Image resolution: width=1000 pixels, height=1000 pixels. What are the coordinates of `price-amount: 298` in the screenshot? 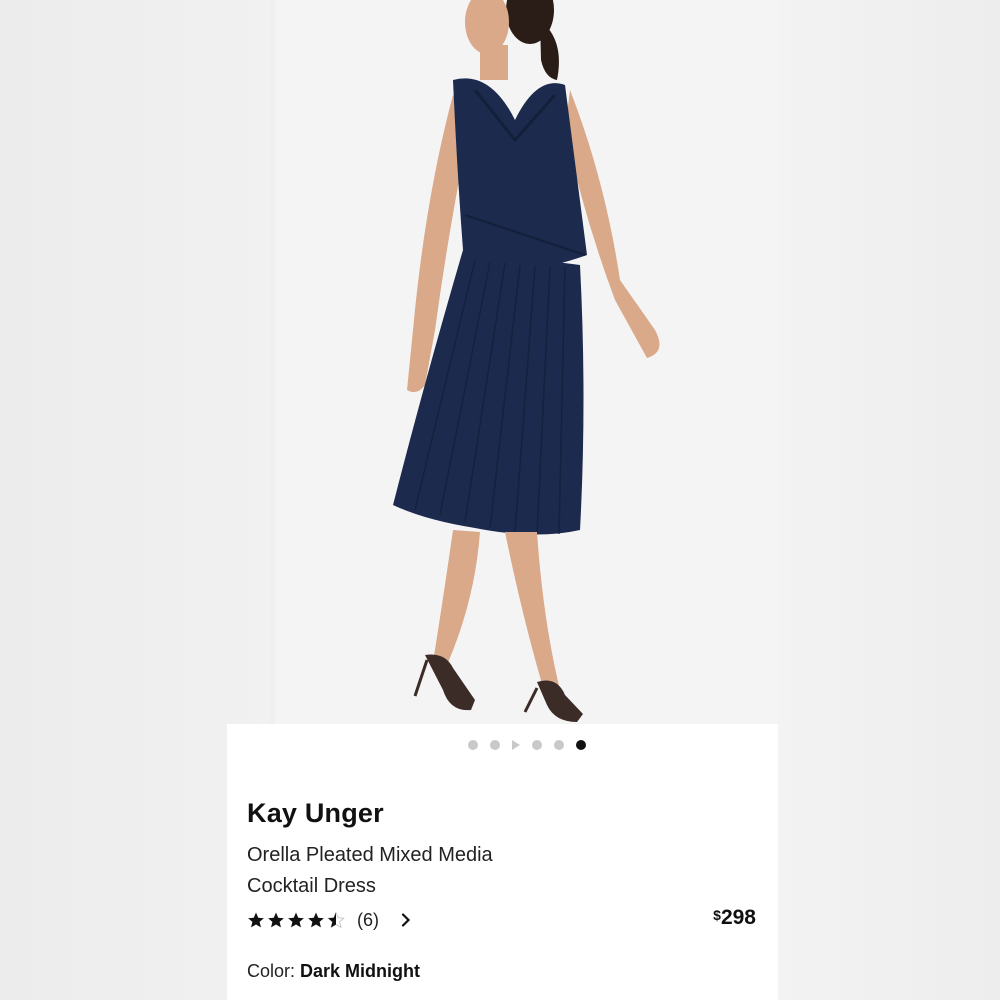 It's located at (738, 917).